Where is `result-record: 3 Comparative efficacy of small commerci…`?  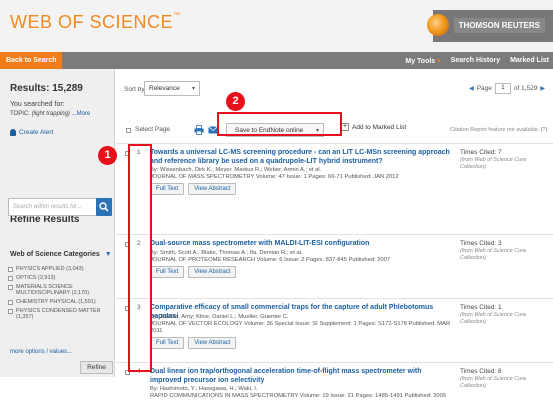 result-record: 3 Comparative efficacy of small commerci… is located at coordinates (334, 328).